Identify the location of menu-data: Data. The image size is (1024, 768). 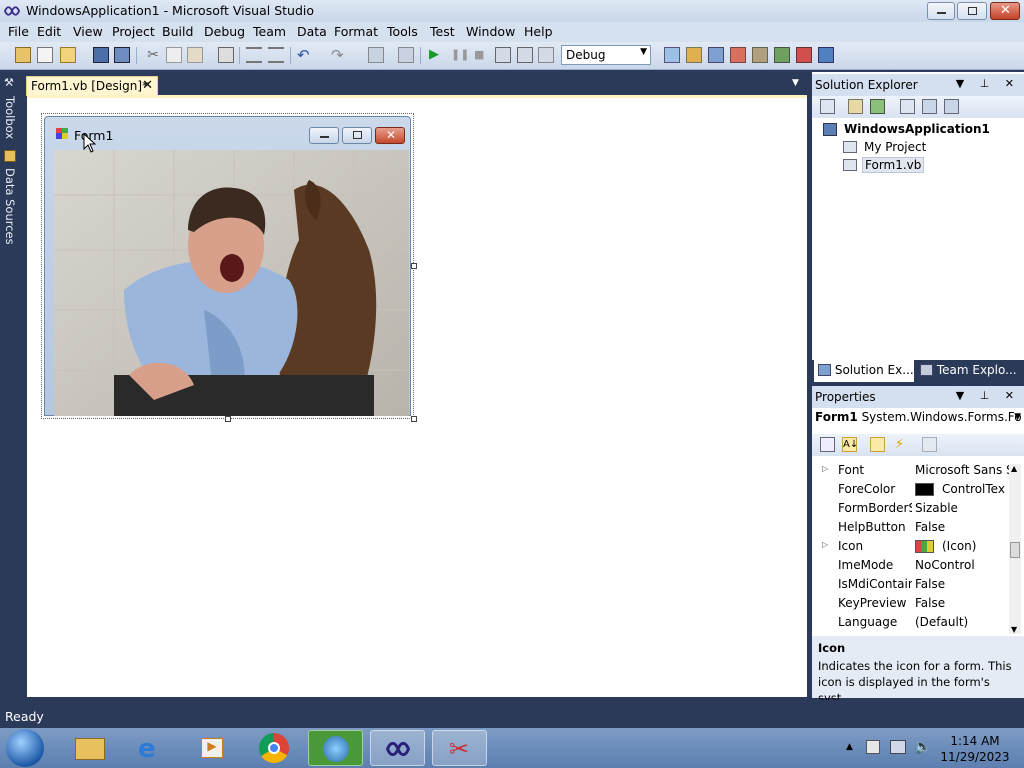
(312, 31).